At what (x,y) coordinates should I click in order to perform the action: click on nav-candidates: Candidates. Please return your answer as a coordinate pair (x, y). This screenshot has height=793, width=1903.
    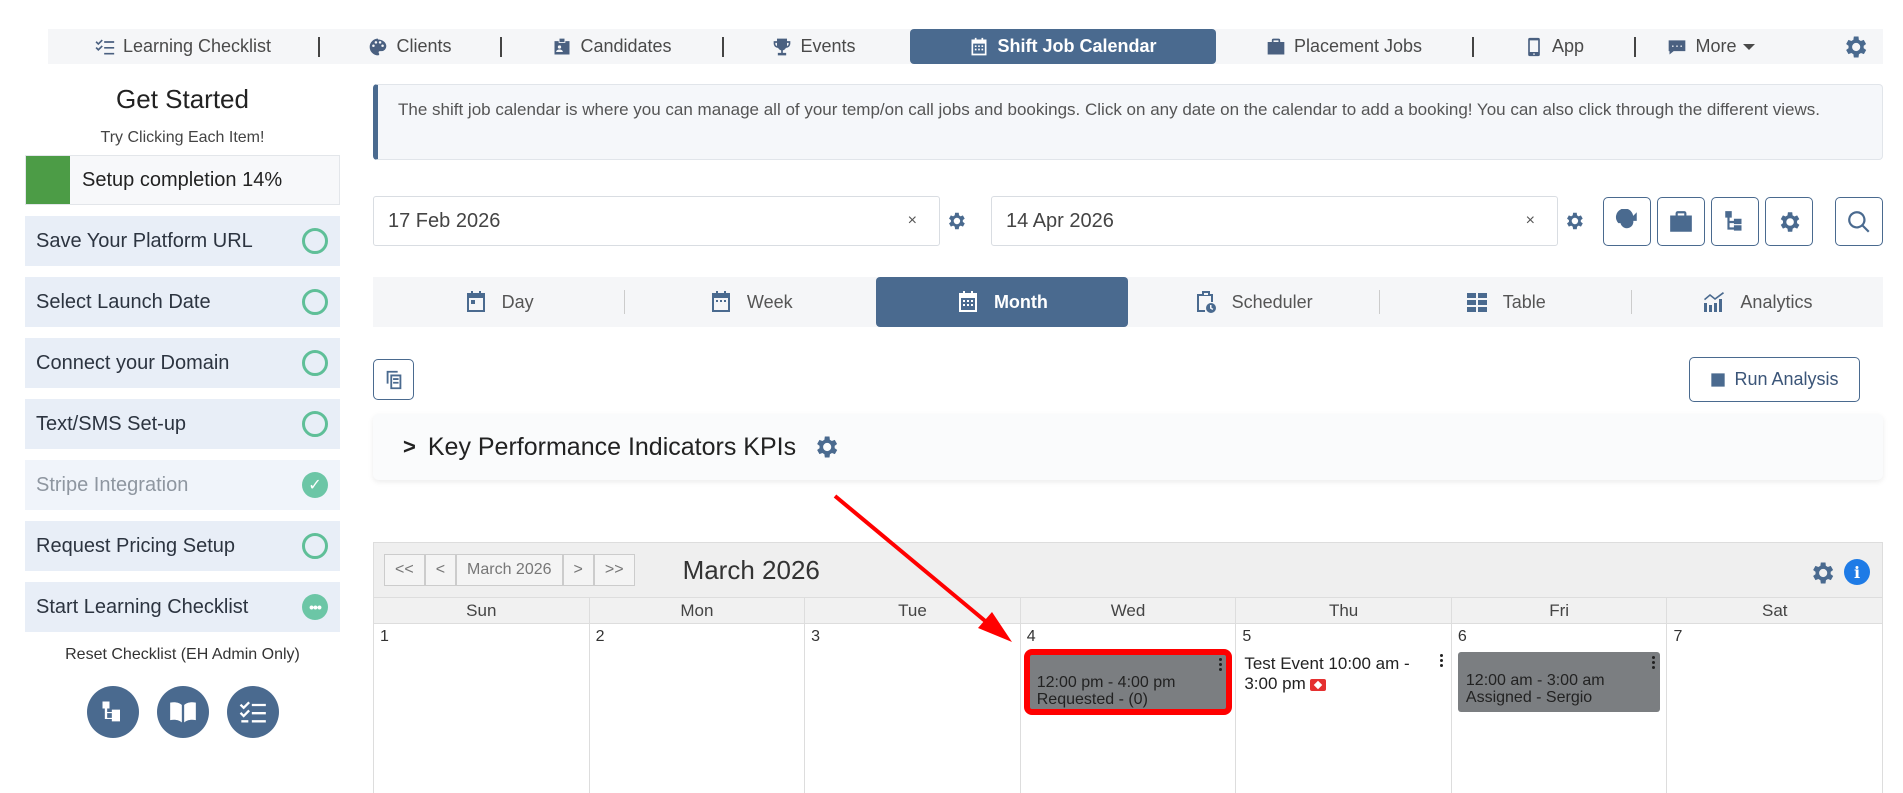
    Looking at the image, I should click on (612, 46).